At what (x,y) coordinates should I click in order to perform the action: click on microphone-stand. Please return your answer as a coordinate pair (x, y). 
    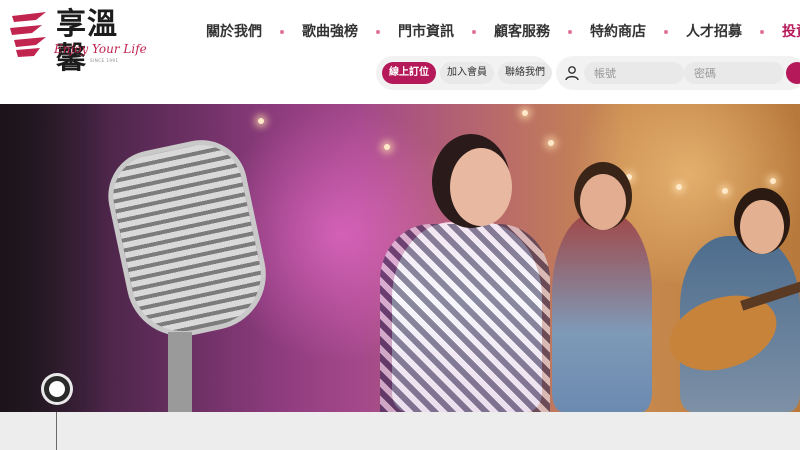
    Looking at the image, I should click on (180, 372).